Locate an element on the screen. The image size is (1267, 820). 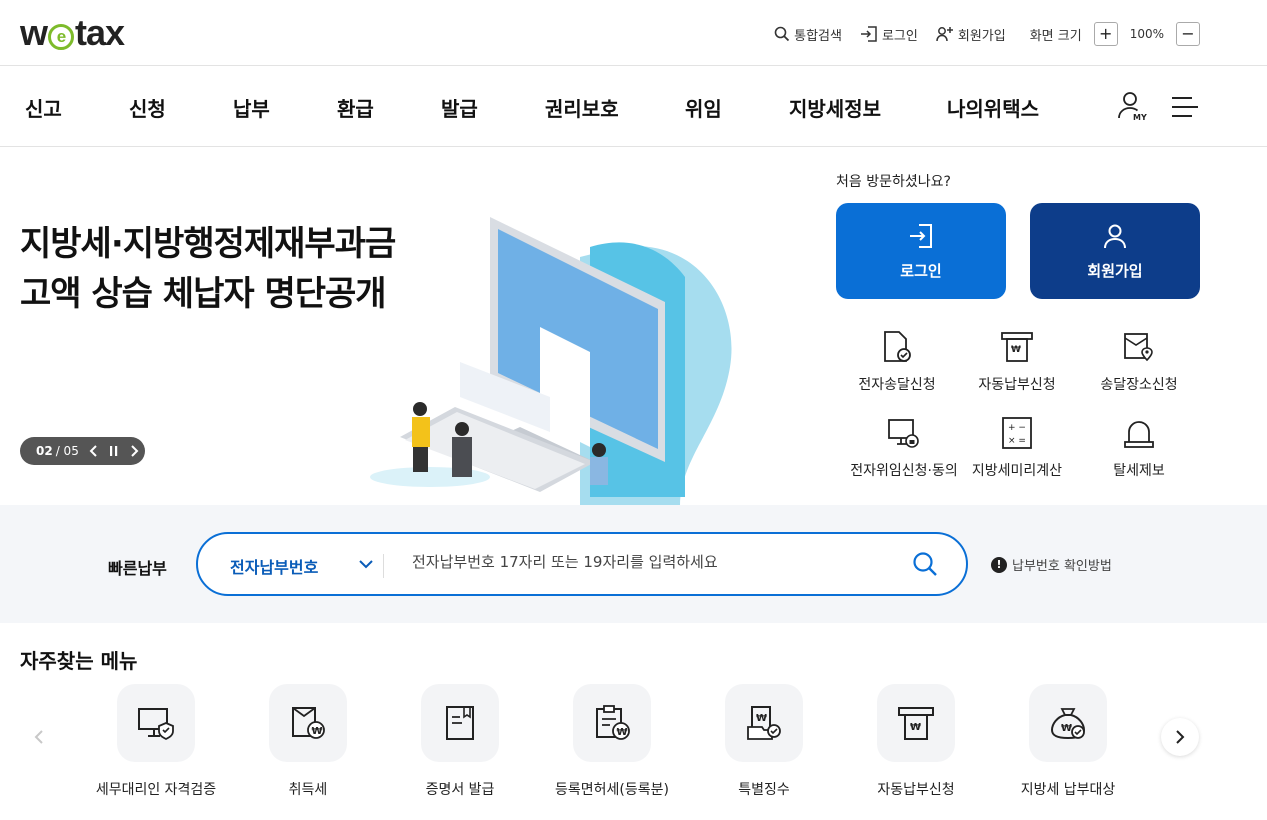
zoom-in-button: + is located at coordinates (1105, 34).